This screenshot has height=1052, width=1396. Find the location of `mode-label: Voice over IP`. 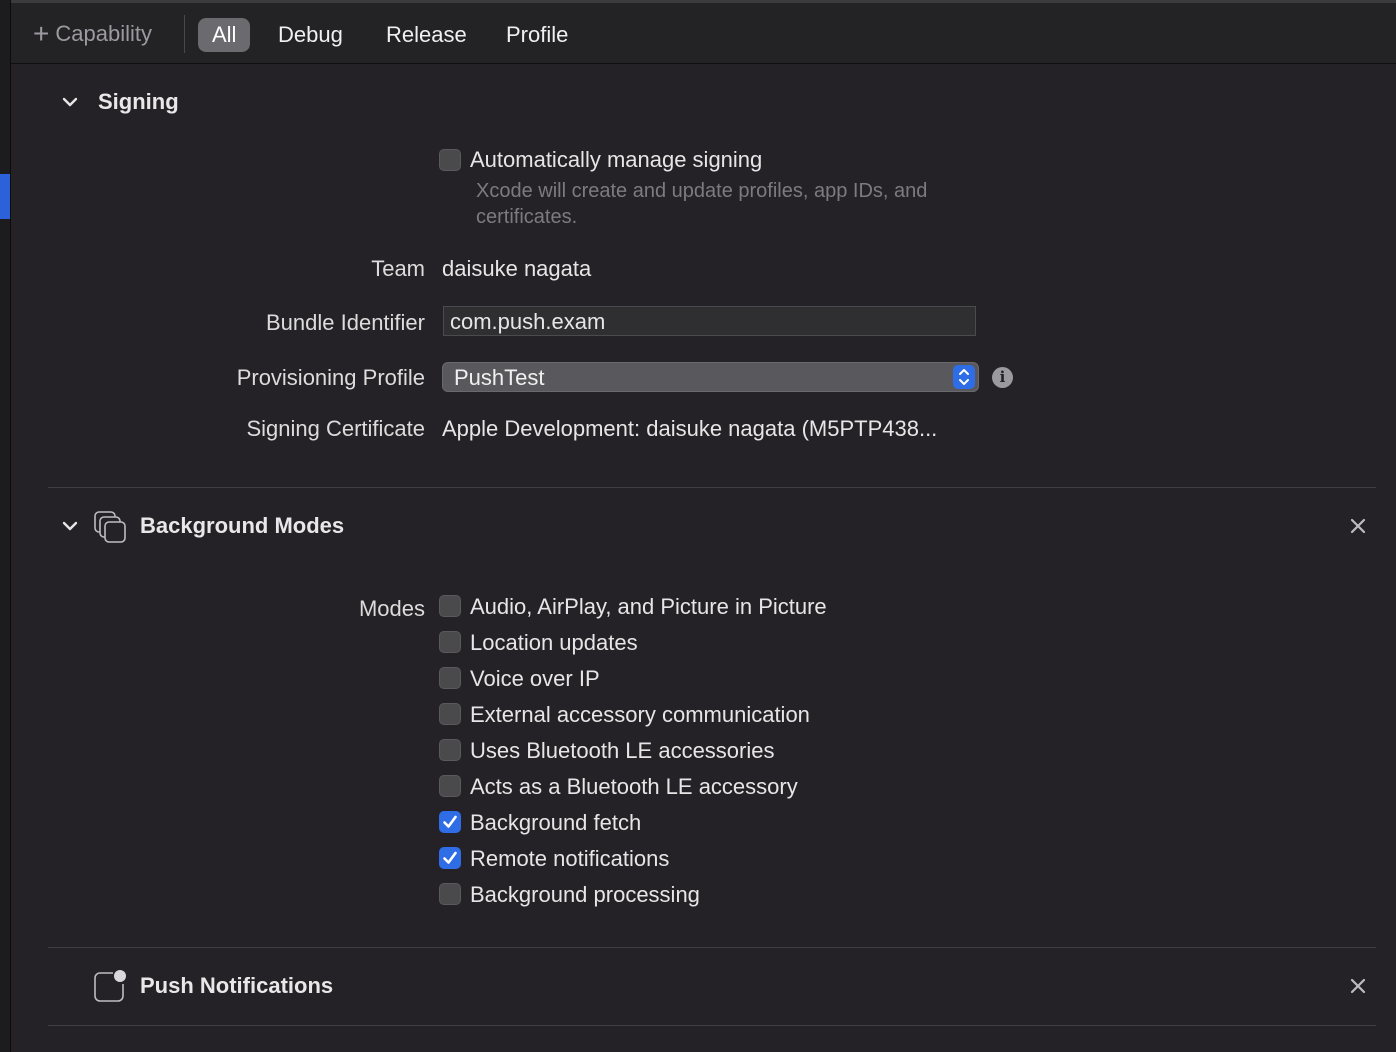

mode-label: Voice over IP is located at coordinates (535, 678).